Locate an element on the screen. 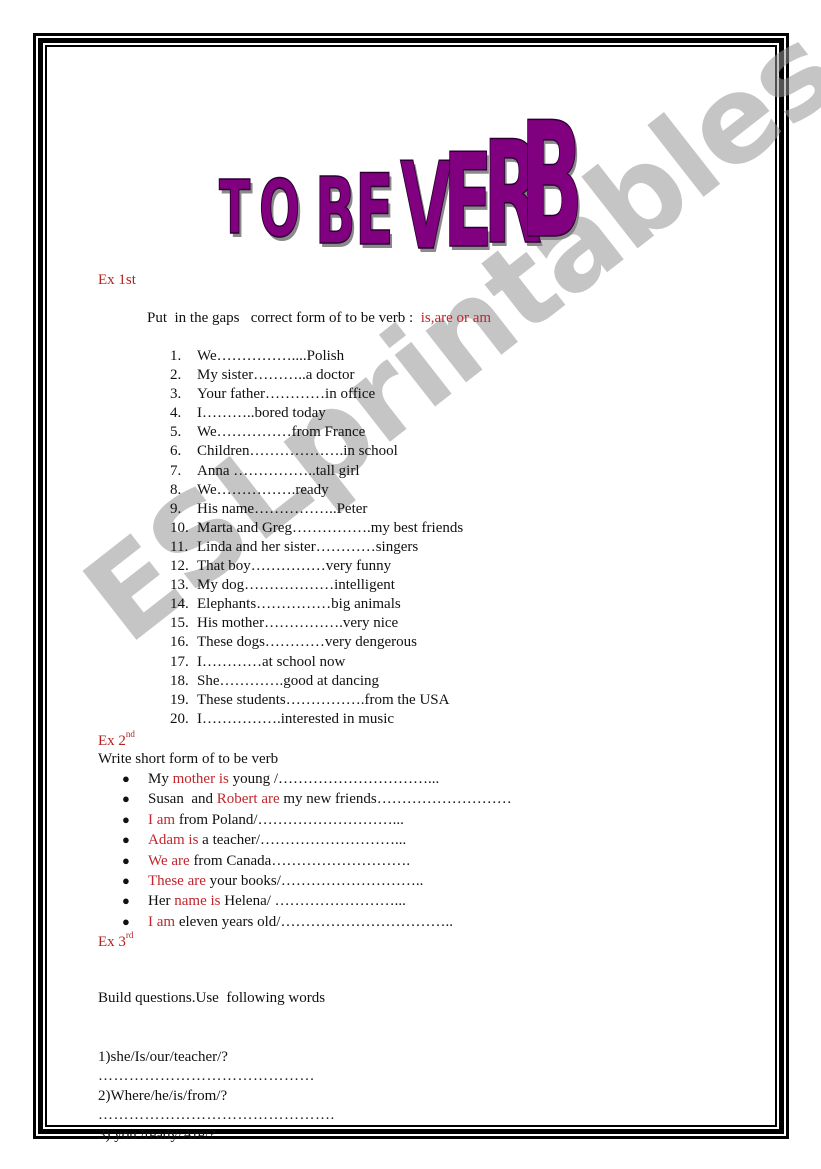  ex1-item: 13. My dog………………intelligent is located at coordinates (316, 585).